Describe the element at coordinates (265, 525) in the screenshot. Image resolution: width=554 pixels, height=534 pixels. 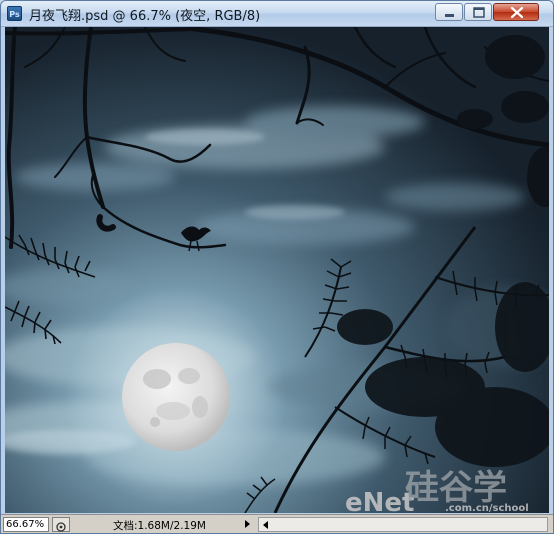
I see `scroll-left-icon` at that location.